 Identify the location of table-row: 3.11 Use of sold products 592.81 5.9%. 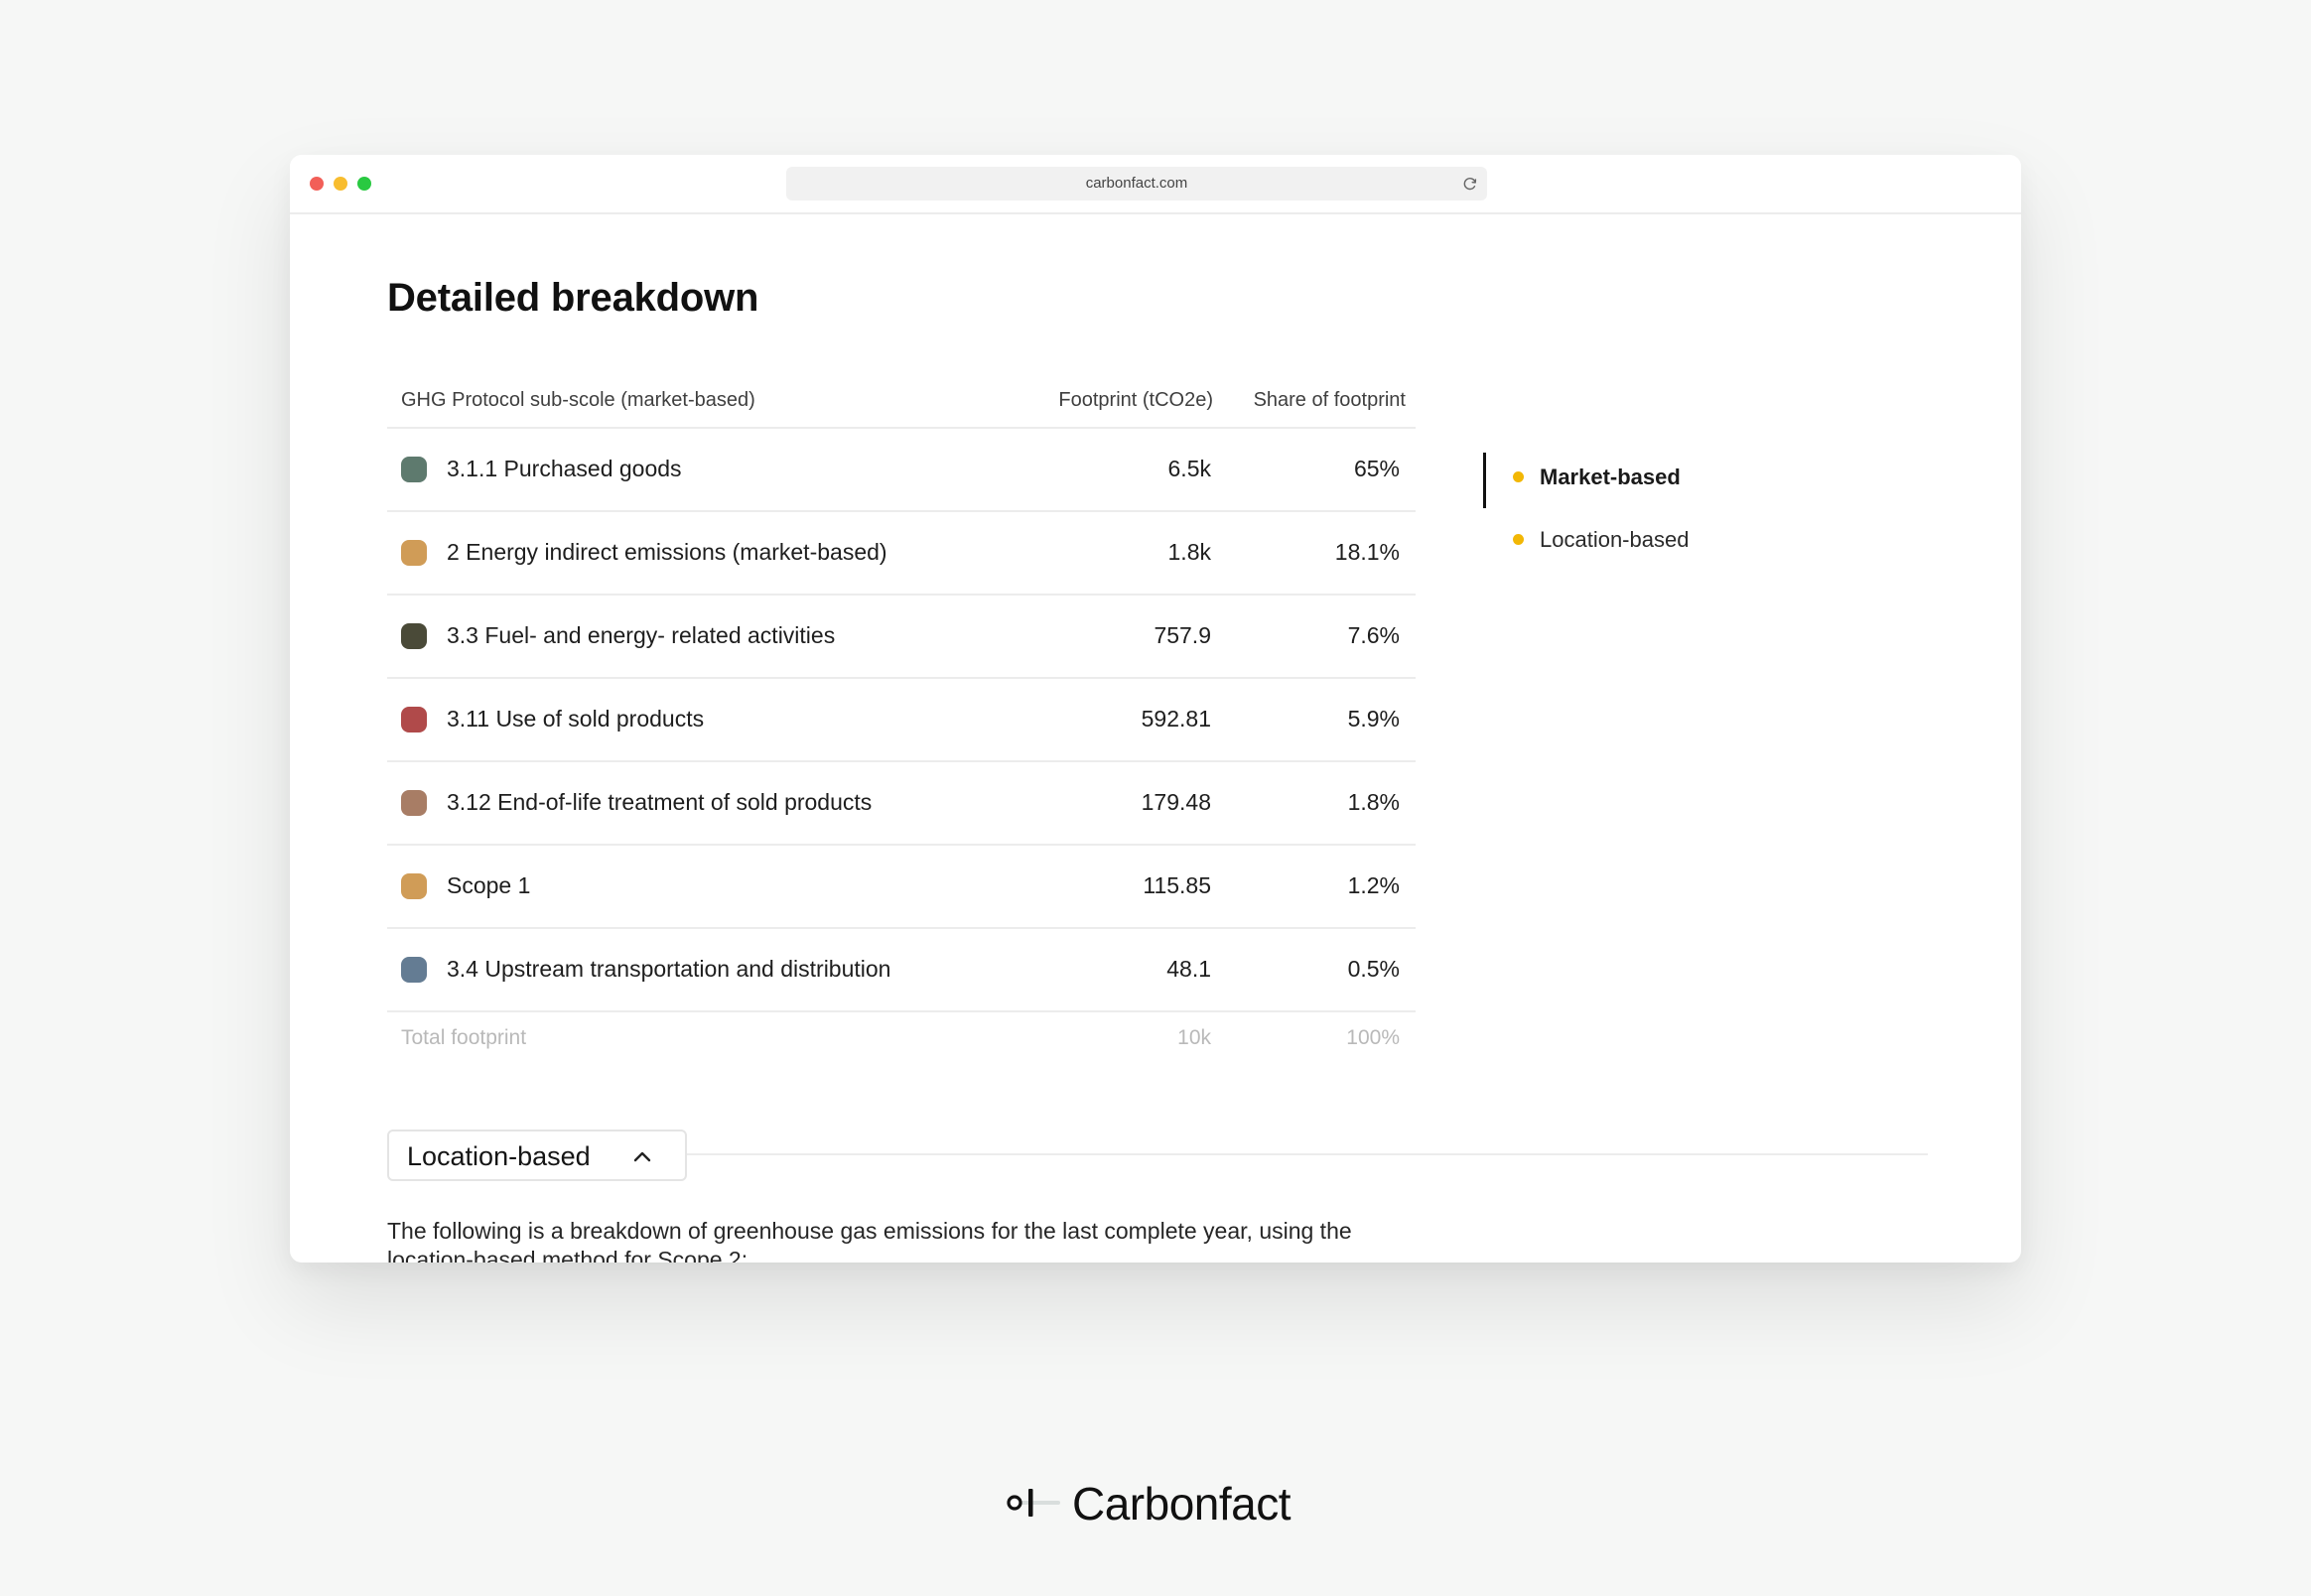
(902, 720).